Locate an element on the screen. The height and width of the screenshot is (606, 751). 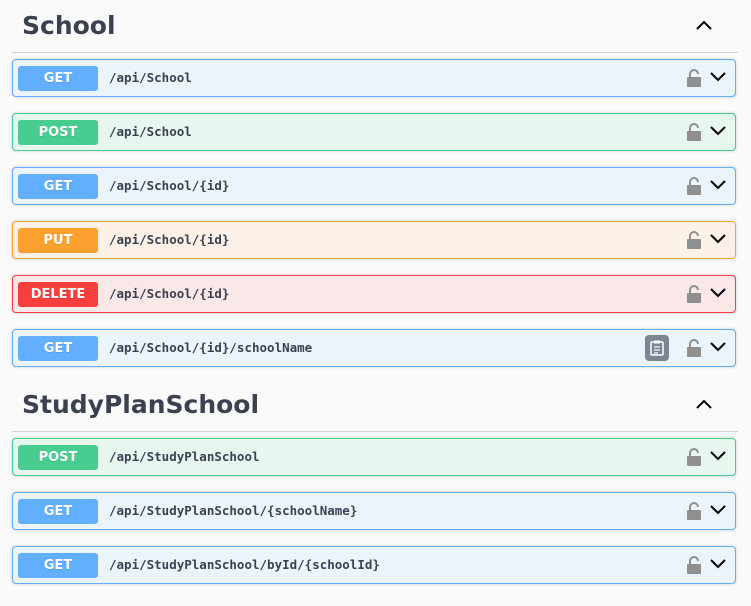
operation-get-school-id-schoolname: GET /api/School/{id}/schoolName is located at coordinates (374, 348).